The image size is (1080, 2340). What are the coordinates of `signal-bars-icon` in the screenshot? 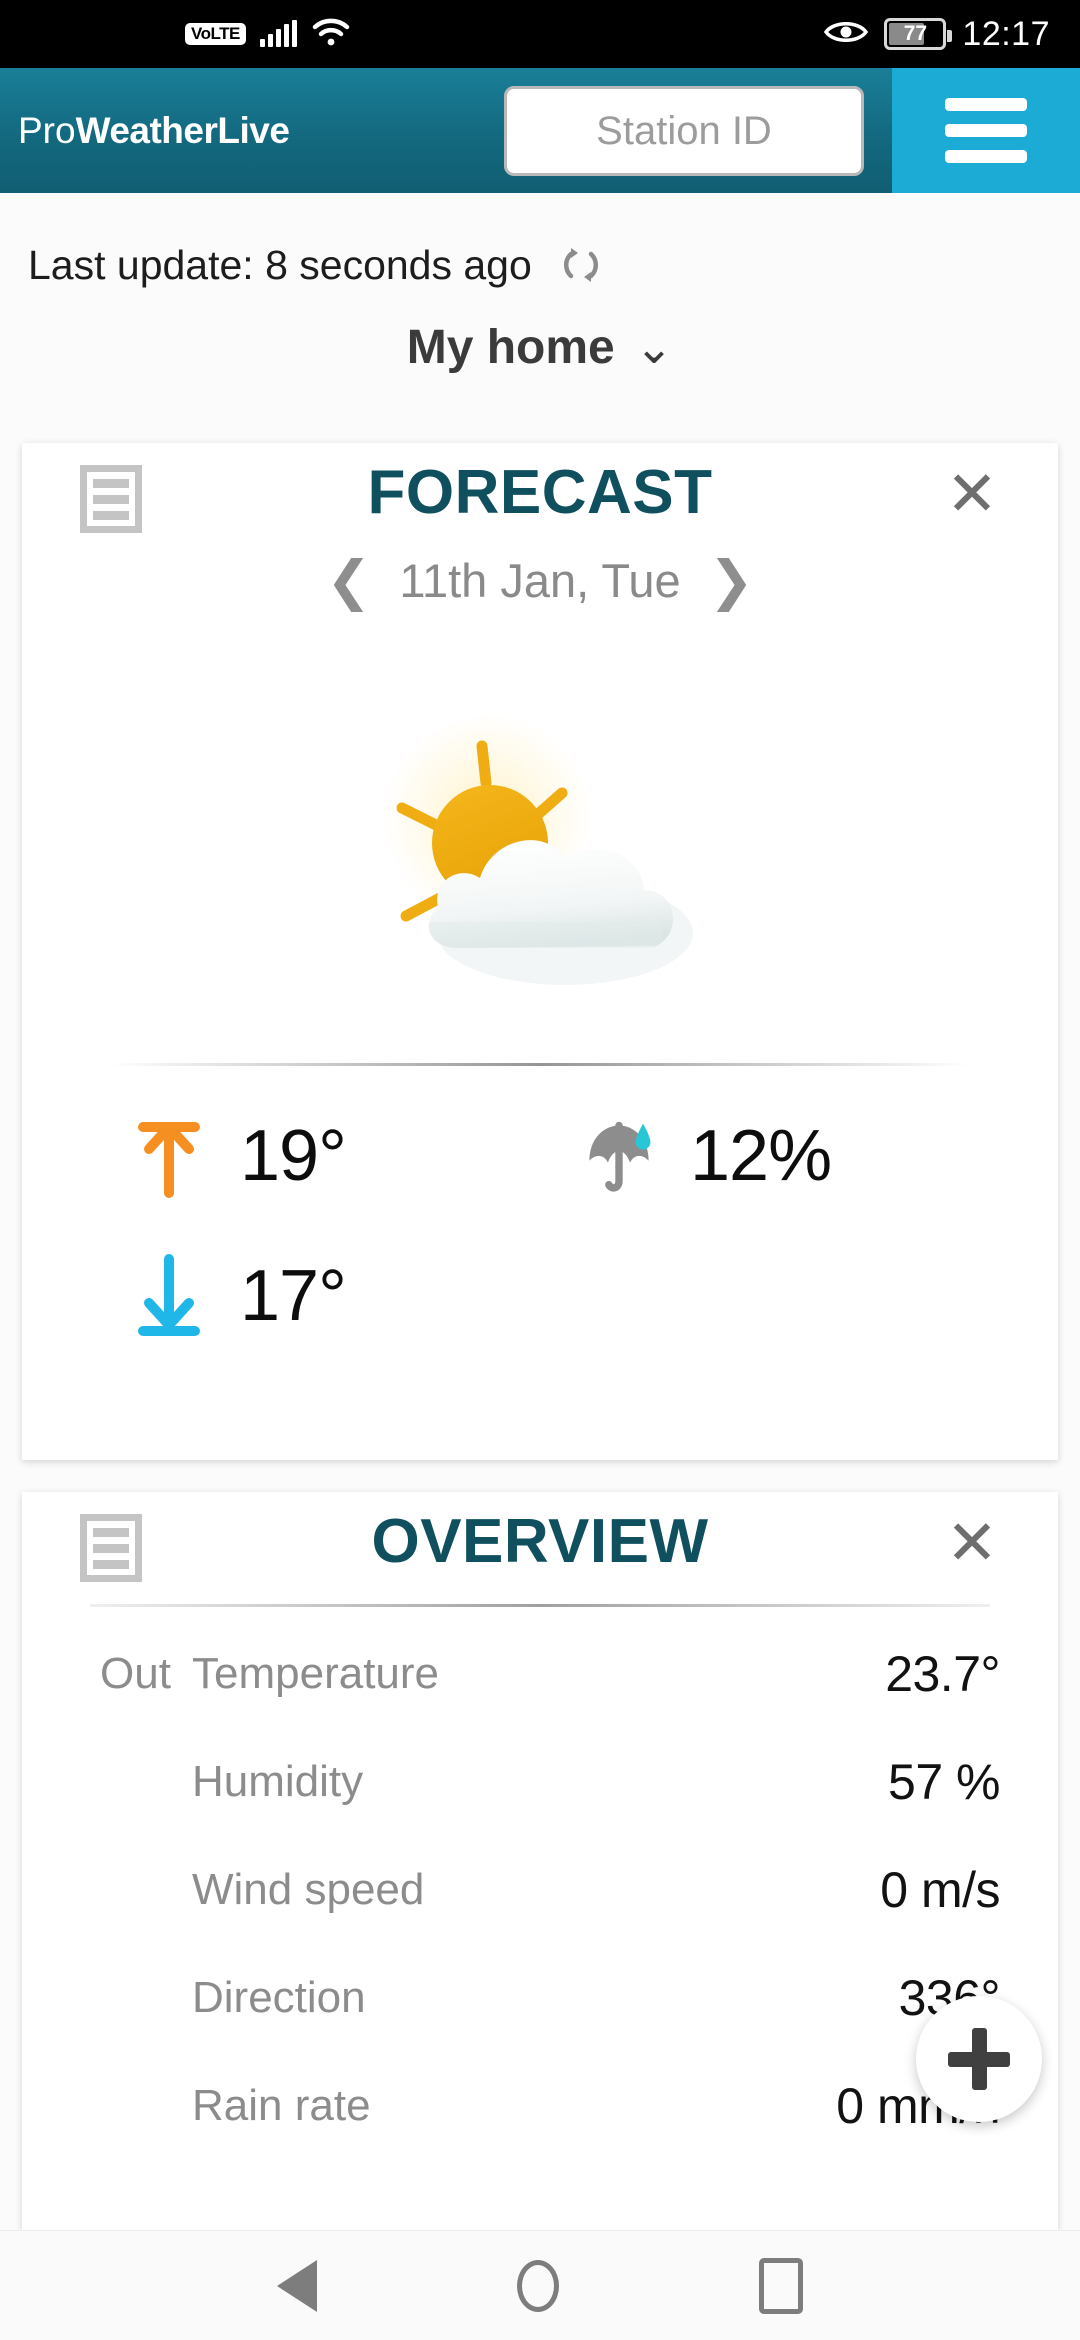 It's located at (278, 33).